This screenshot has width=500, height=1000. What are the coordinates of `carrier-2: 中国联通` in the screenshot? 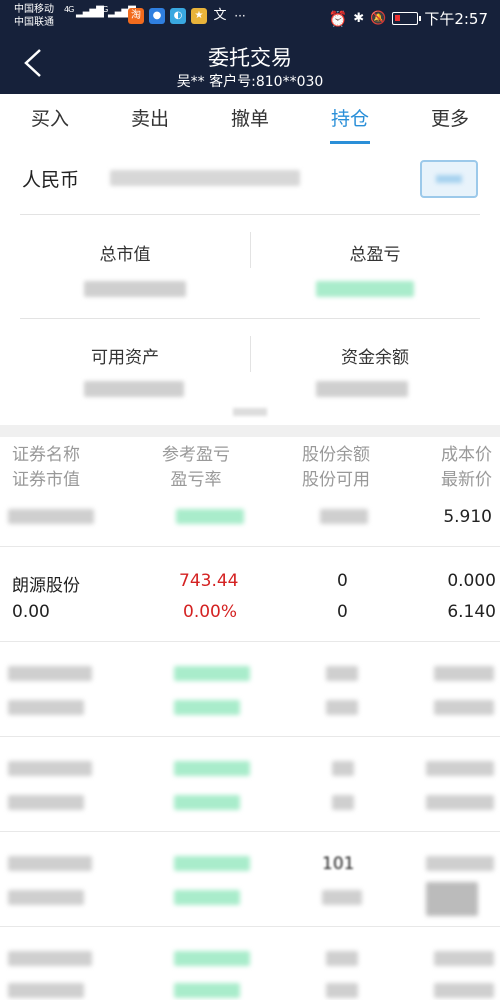 It's located at (34, 22).